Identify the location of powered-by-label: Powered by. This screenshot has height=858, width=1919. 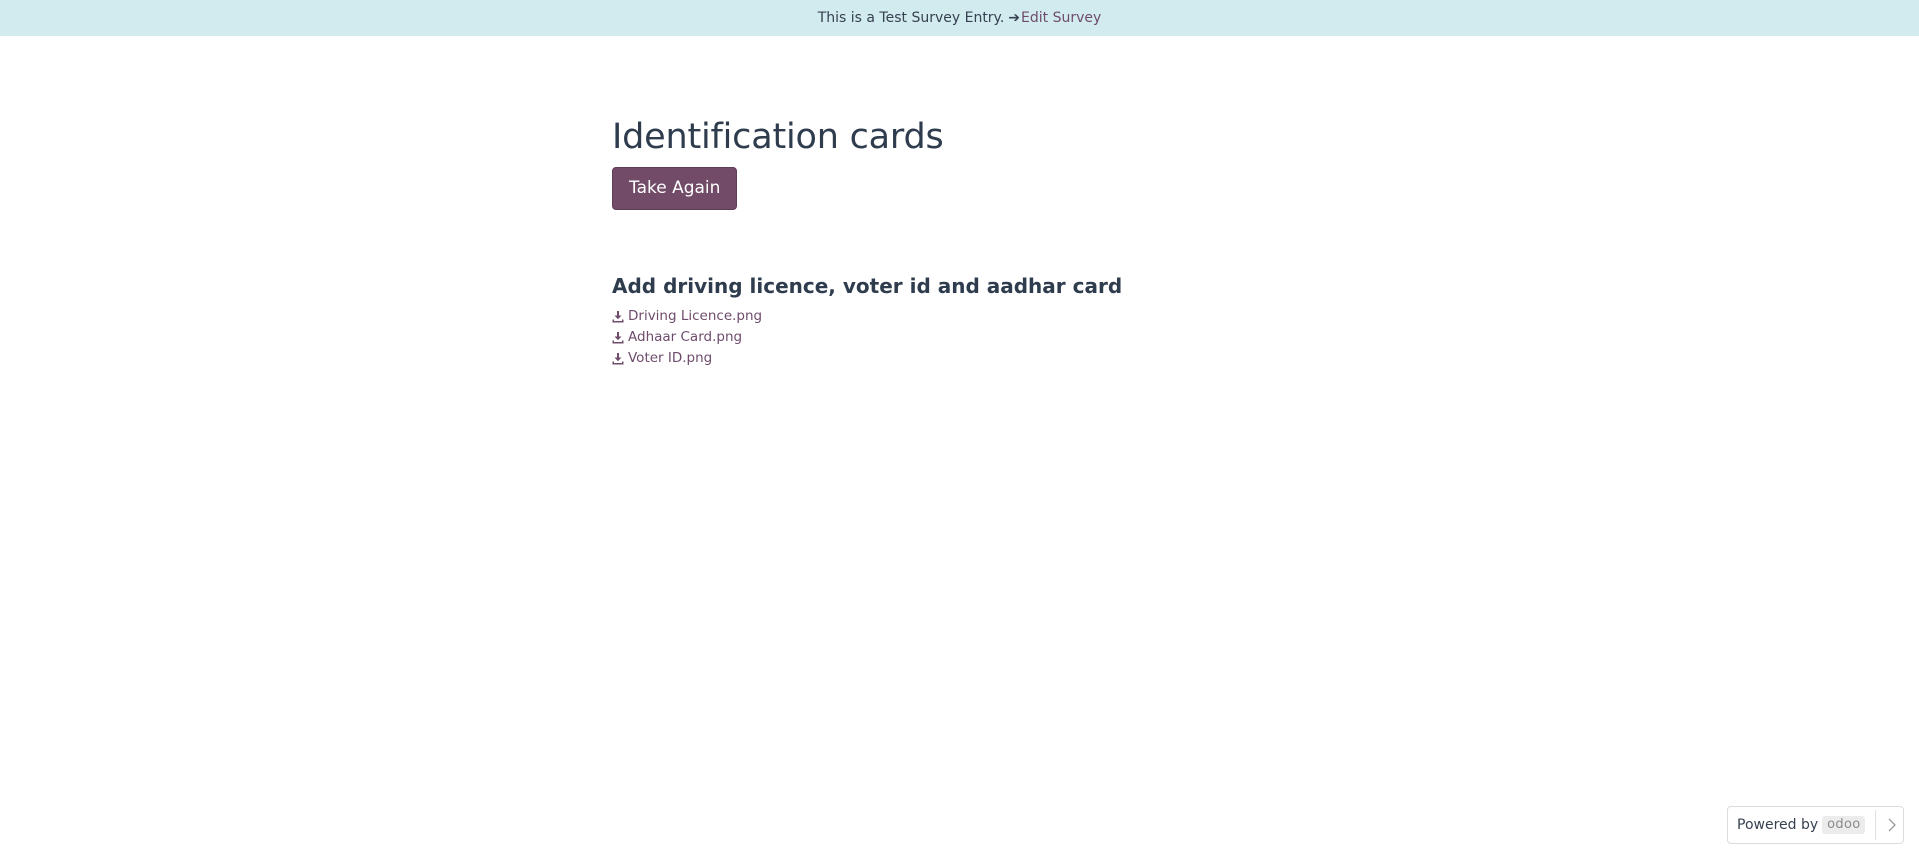
(1778, 825).